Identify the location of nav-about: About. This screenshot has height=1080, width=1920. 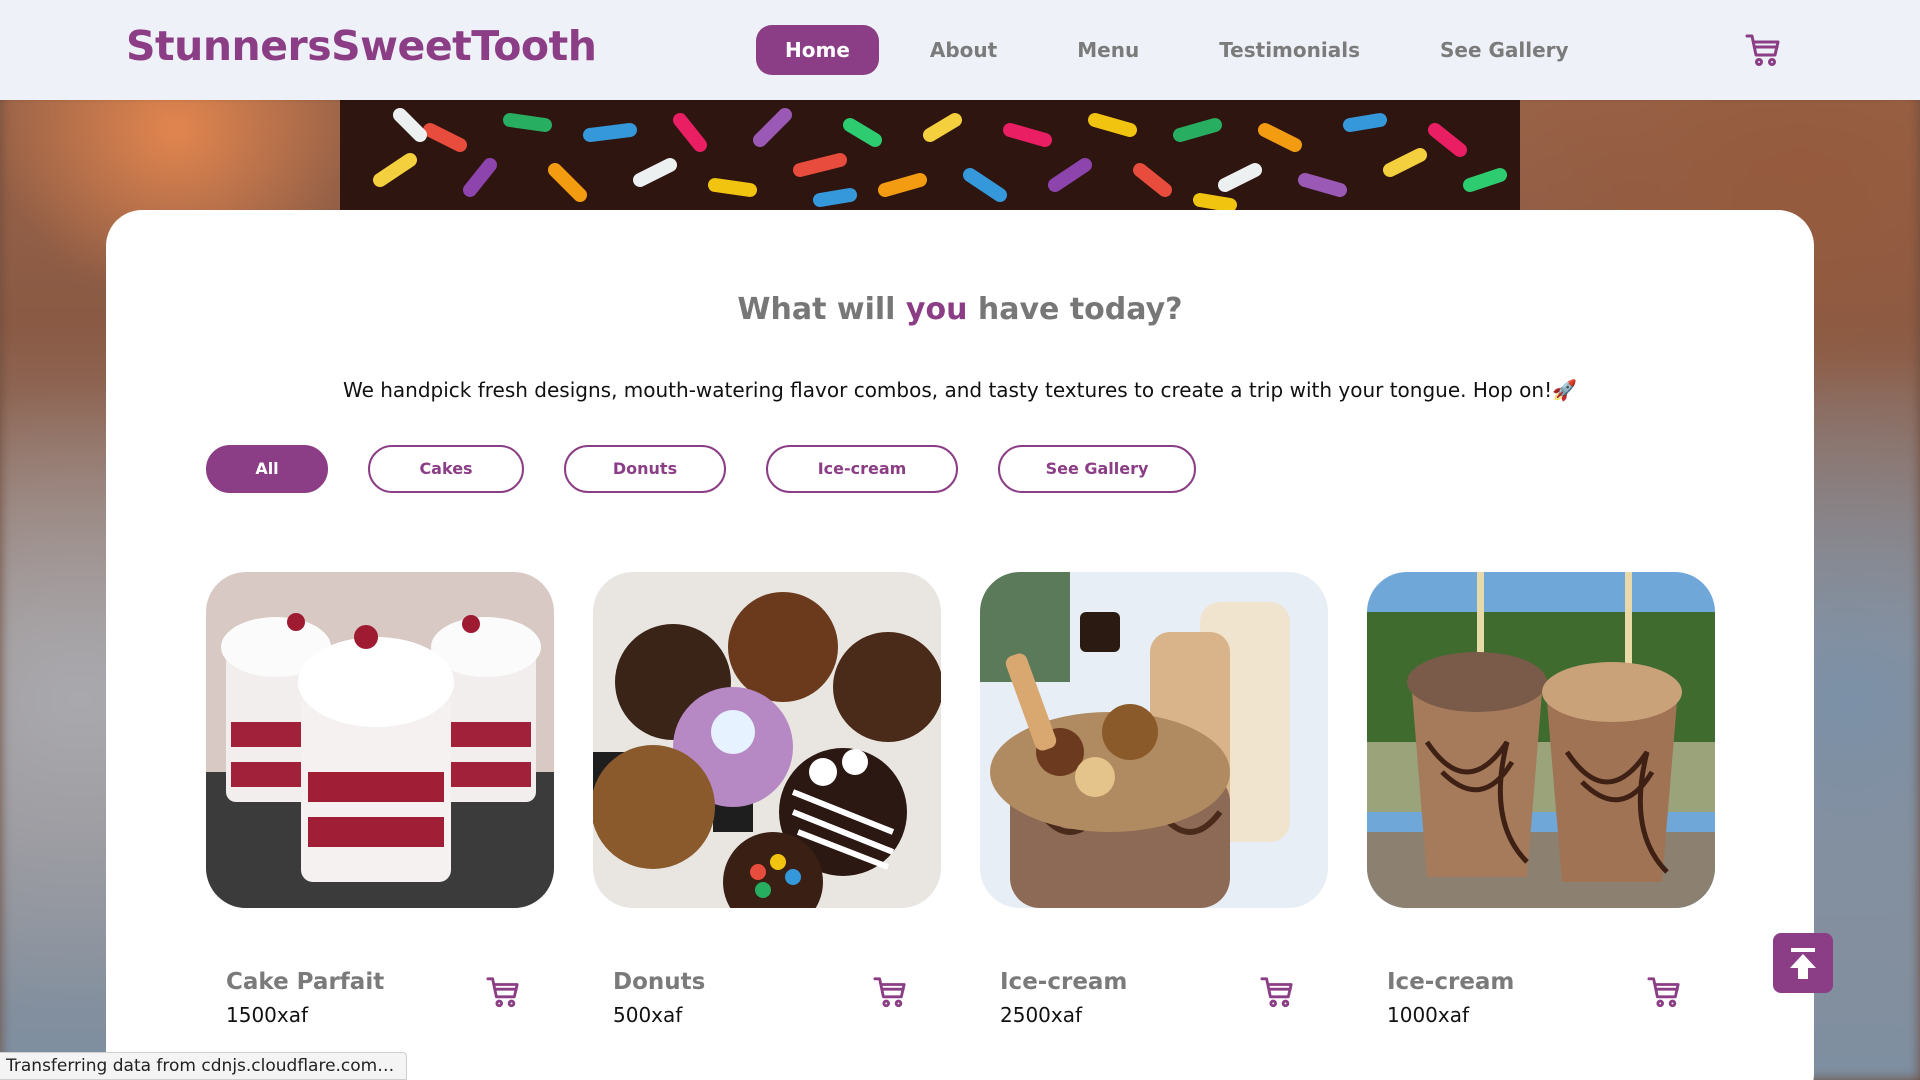
(963, 50).